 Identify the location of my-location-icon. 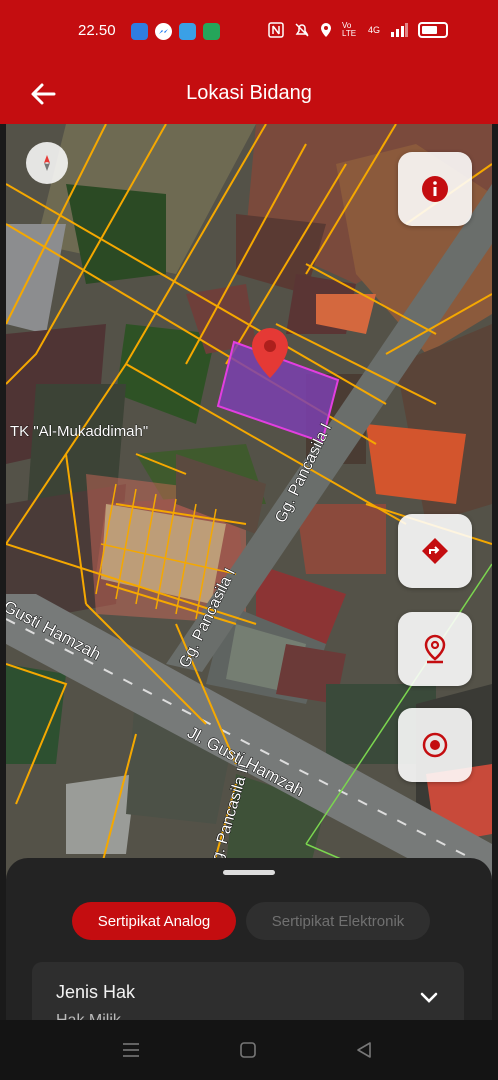
(435, 745).